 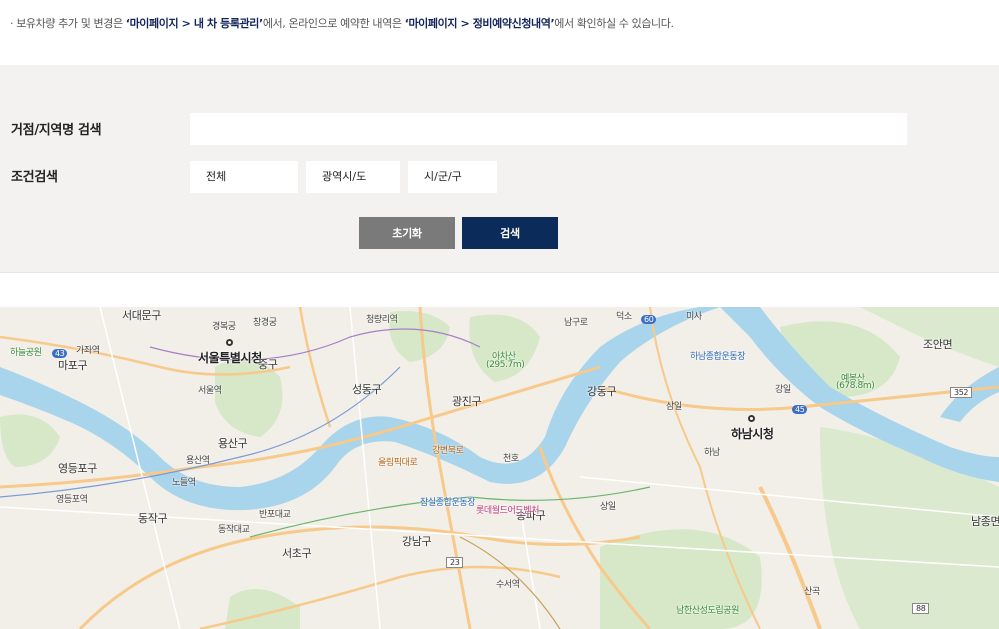 I want to click on map-label: 덕소, so click(x=624, y=317).